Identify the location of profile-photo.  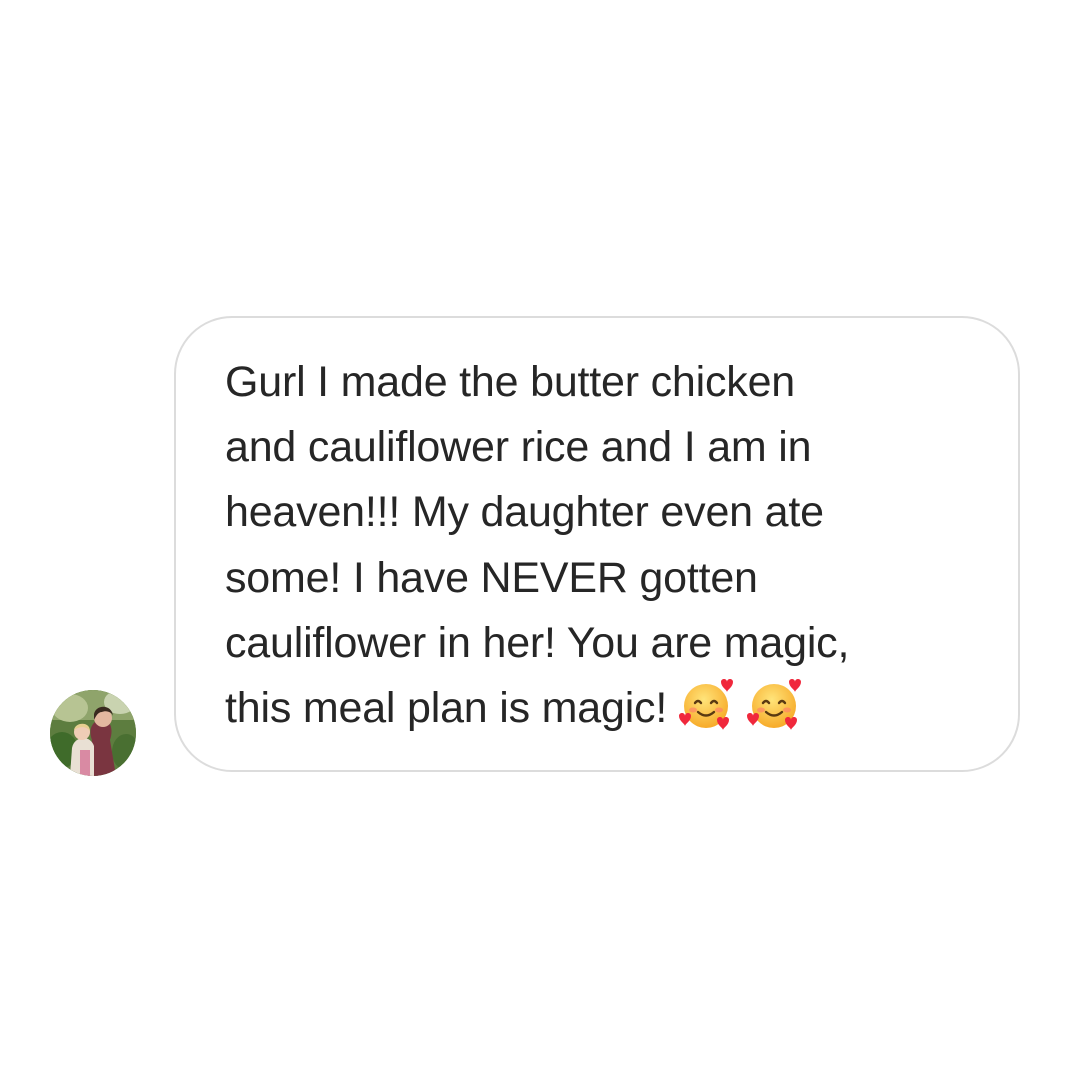
(93, 733).